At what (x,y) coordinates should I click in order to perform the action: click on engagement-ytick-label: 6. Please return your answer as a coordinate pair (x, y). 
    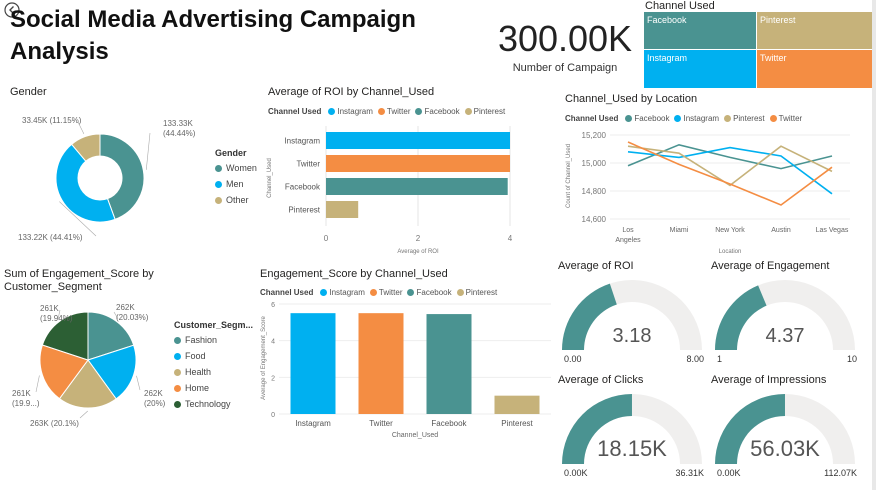
    Looking at the image, I should click on (273, 305).